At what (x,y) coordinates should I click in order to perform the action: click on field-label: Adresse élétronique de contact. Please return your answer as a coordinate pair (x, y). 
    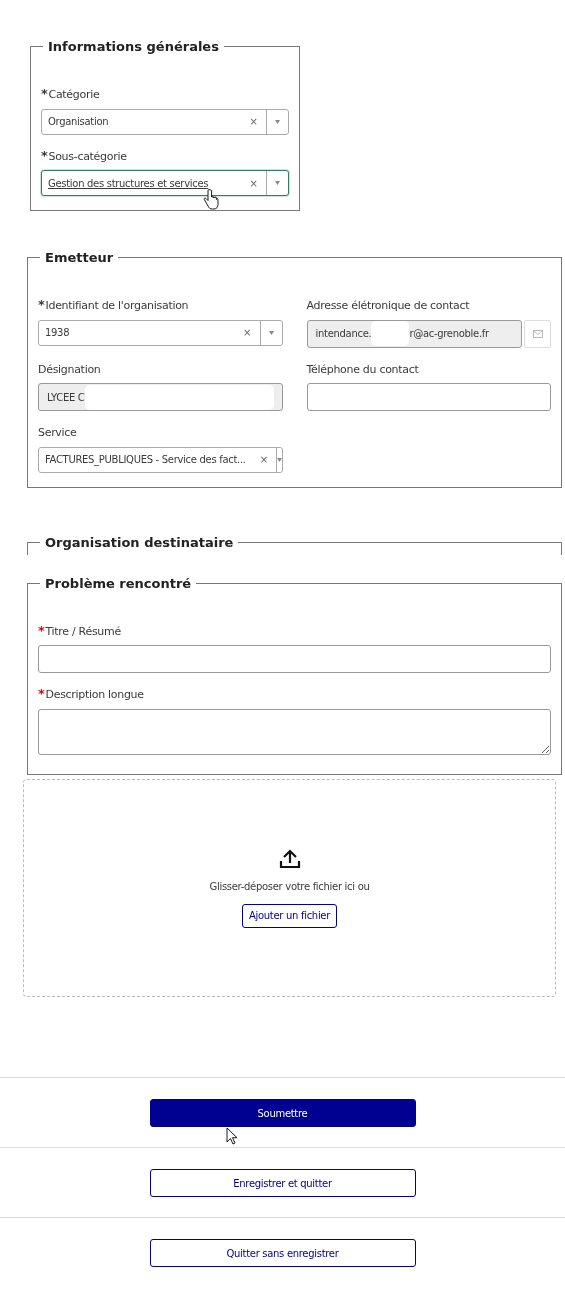
    Looking at the image, I should click on (388, 306).